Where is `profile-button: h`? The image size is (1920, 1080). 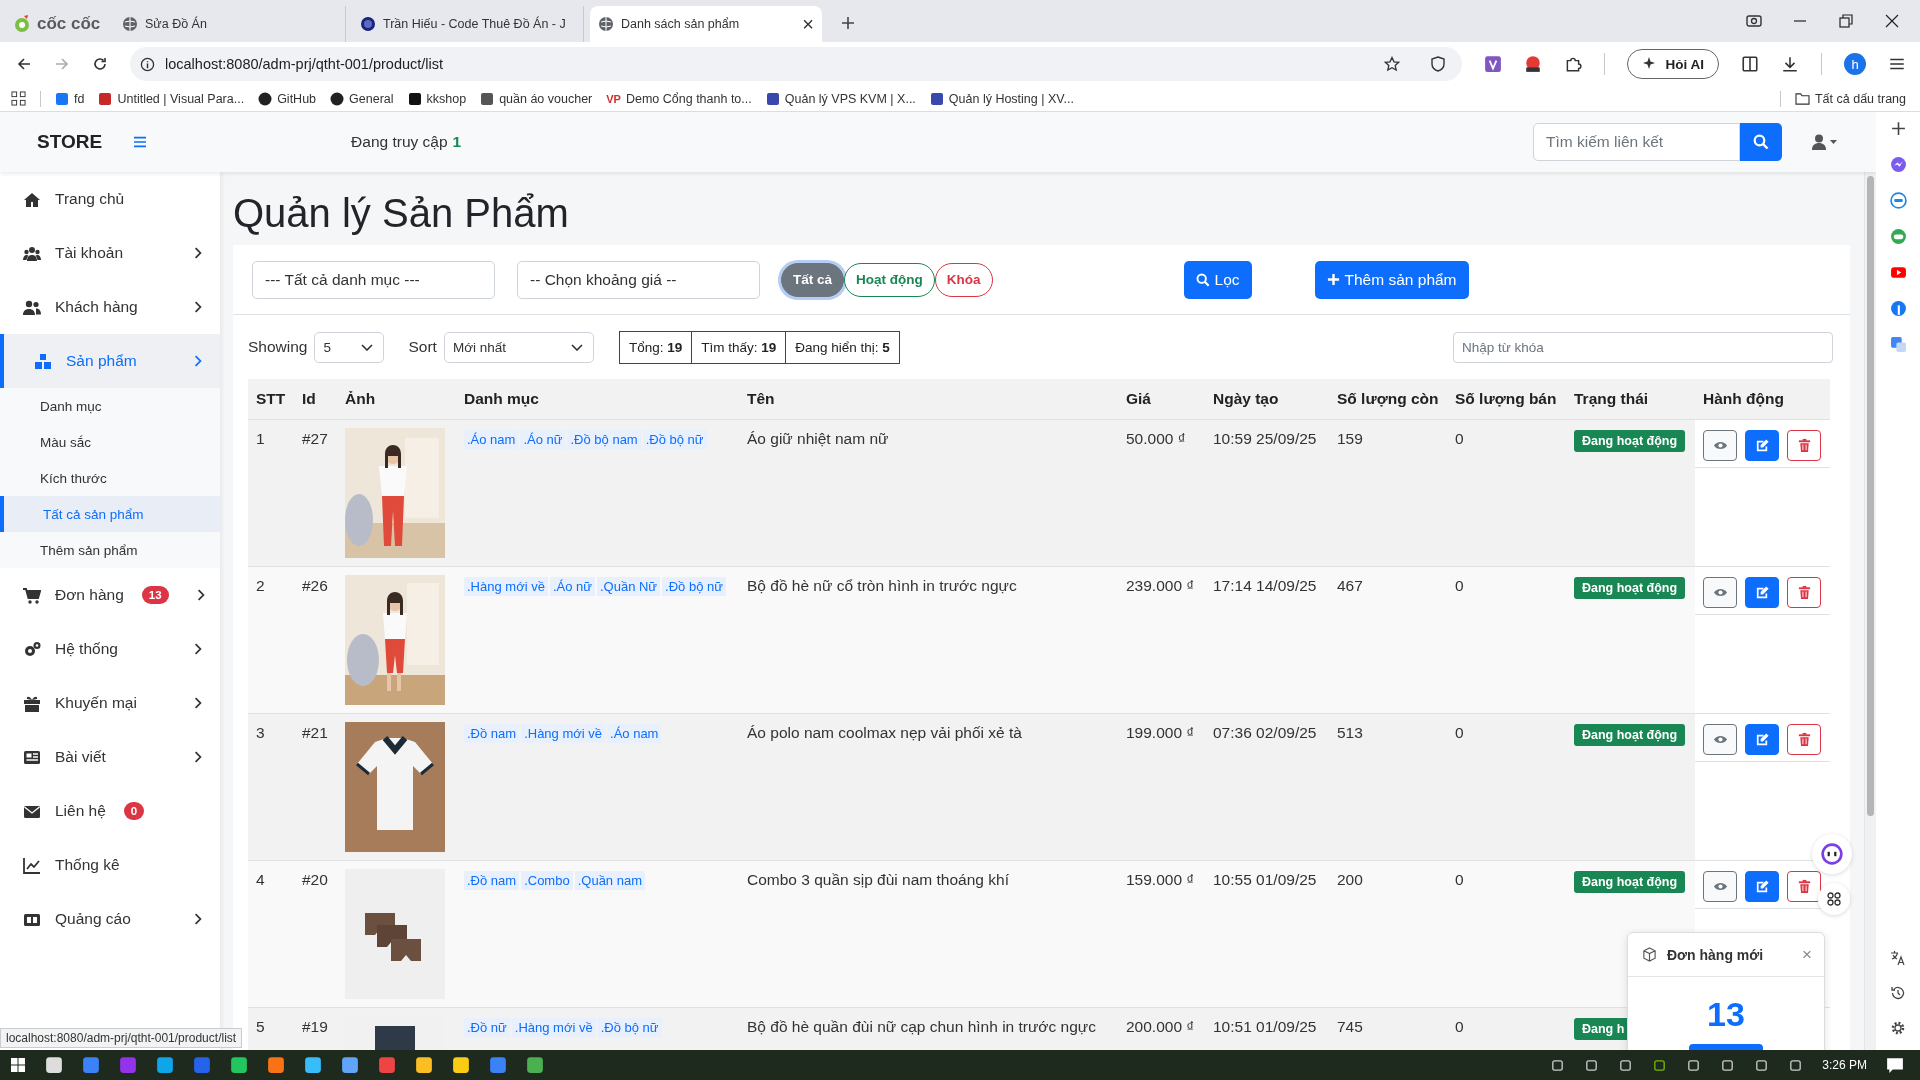 profile-button: h is located at coordinates (1855, 64).